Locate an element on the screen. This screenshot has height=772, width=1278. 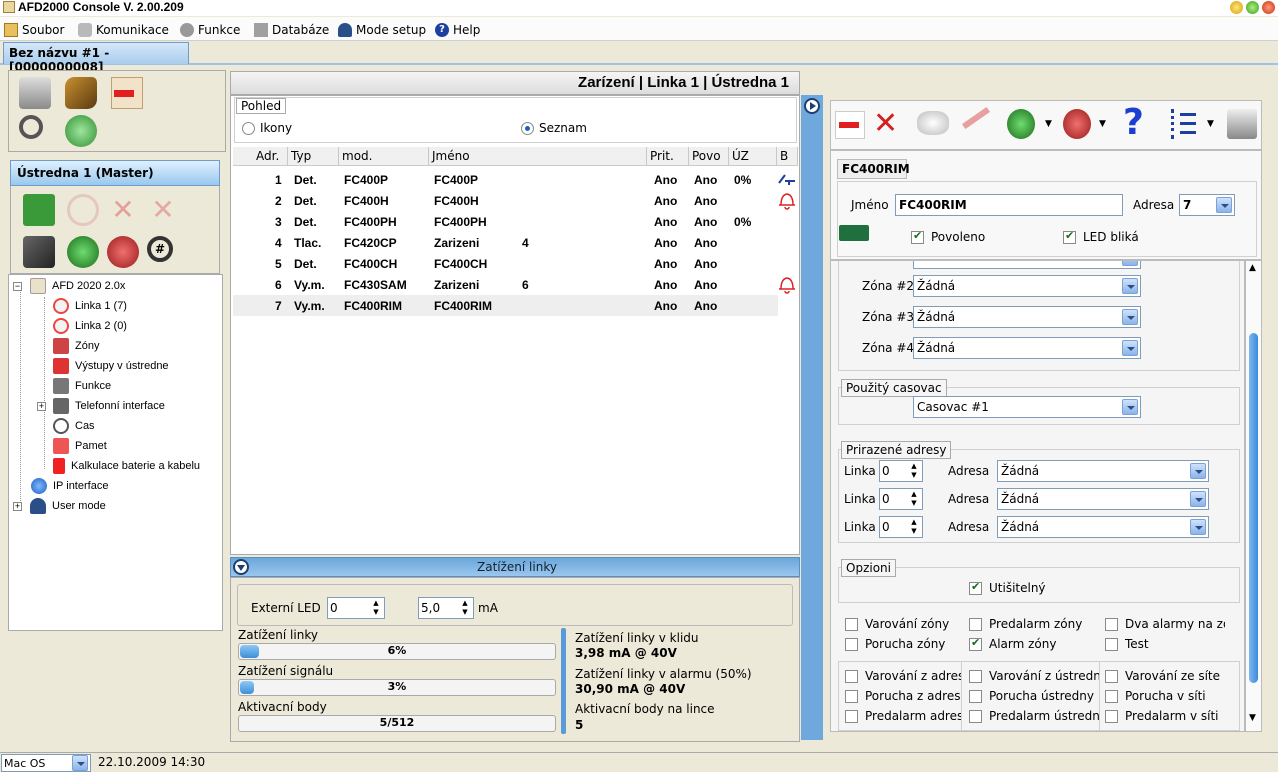
tree-item-linka-1: Linka 1 (7) is located at coordinates (90, 306).